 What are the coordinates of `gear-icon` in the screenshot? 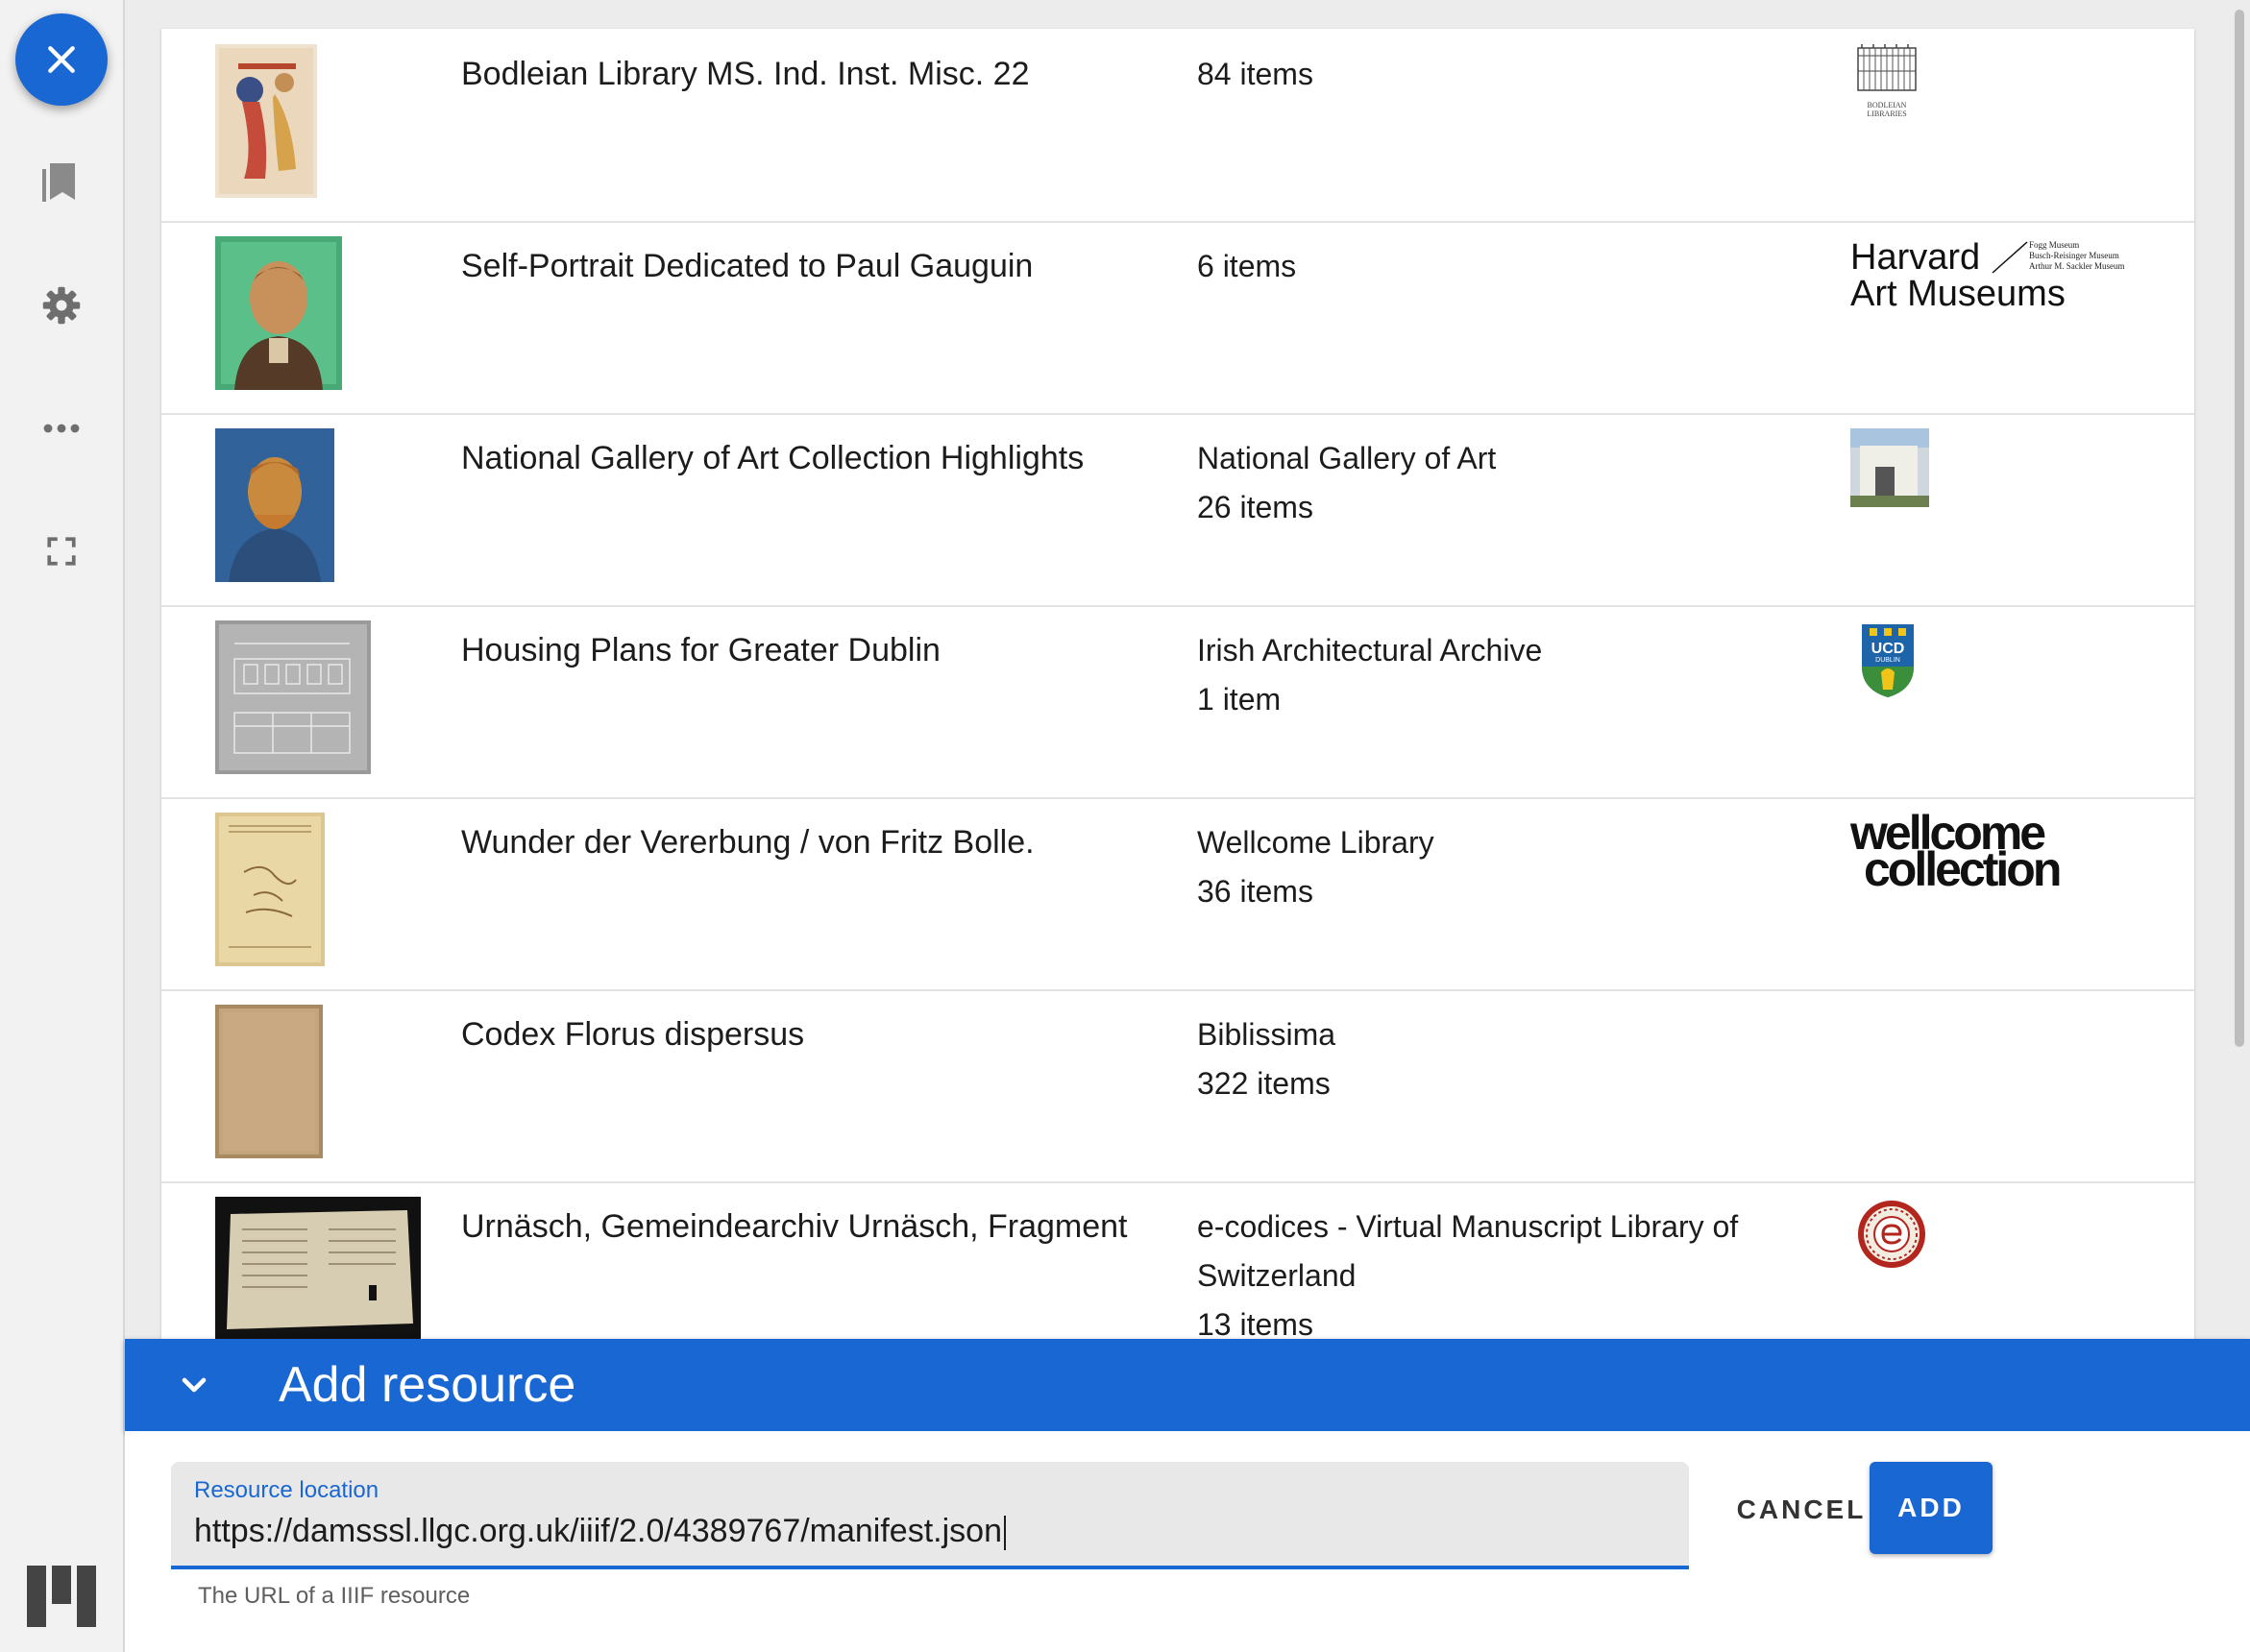 It's located at (62, 305).